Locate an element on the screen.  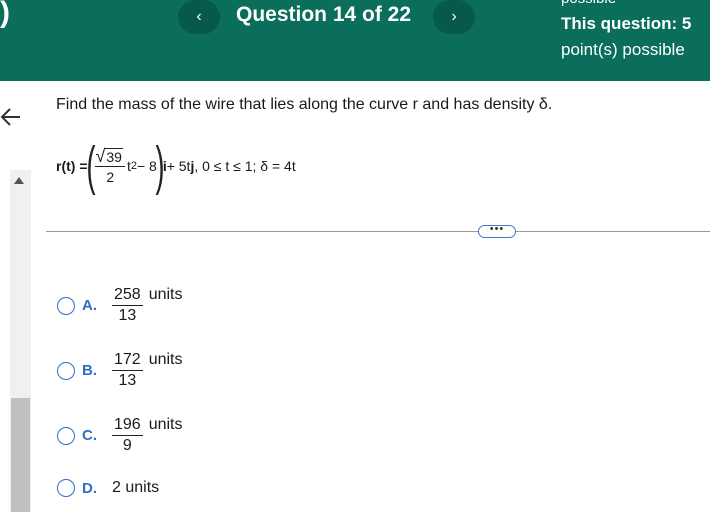
next-question-button: › is located at coordinates (454, 17).